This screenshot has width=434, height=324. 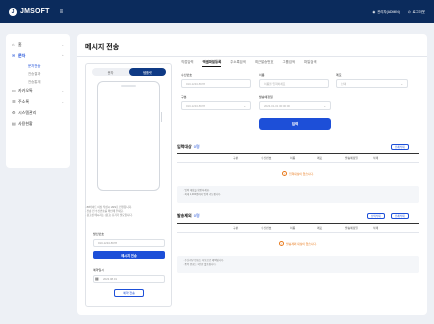 I want to click on phone-preview, so click(x=129, y=136).